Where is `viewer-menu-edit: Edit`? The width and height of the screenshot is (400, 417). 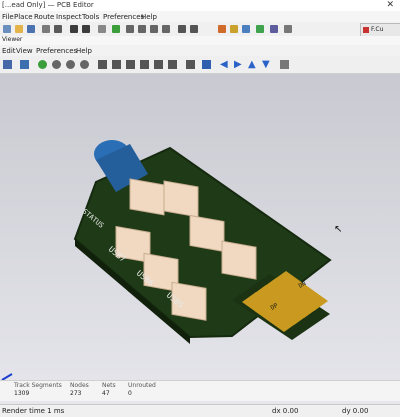
viewer-menu-edit: Edit is located at coordinates (9, 51).